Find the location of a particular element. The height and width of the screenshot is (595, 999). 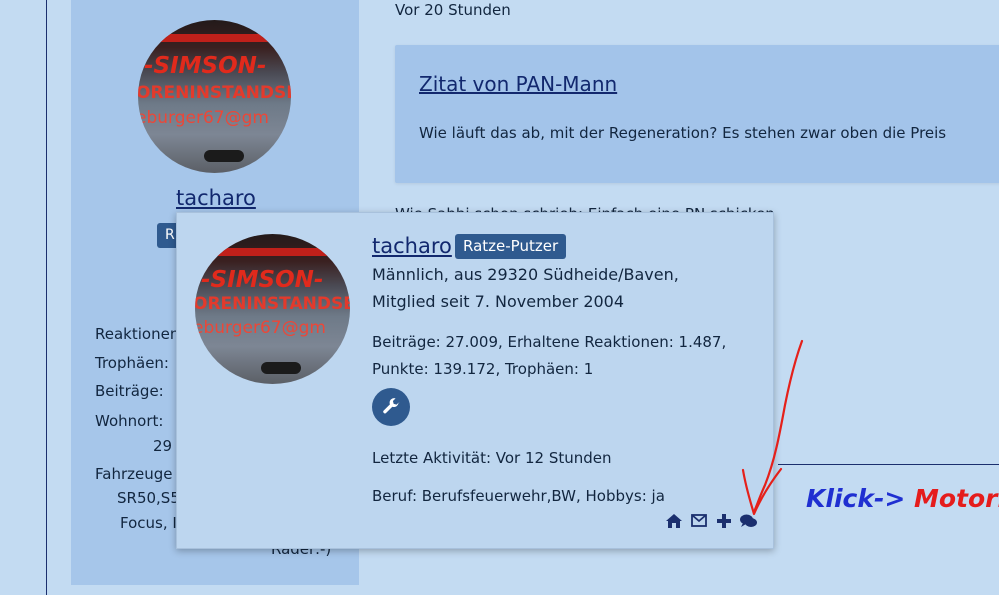

post-timestamp: Vor 20 Stunden is located at coordinates (453, 10).